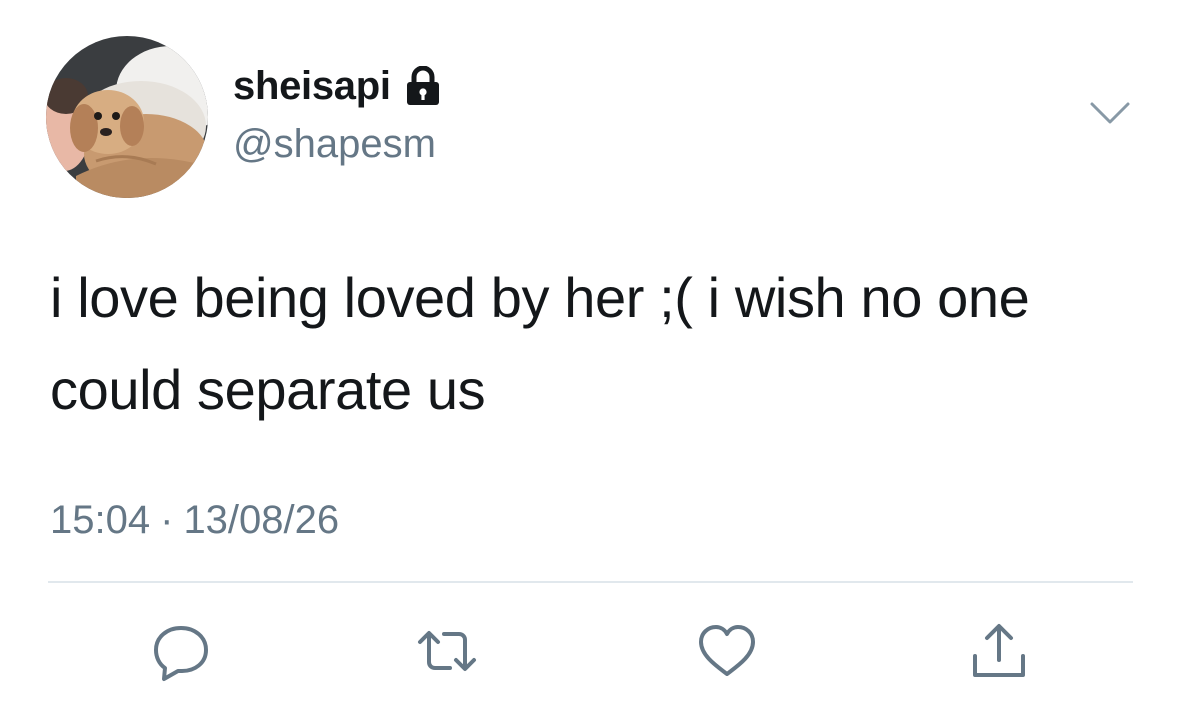 The image size is (1179, 720). I want to click on divider, so click(590, 582).